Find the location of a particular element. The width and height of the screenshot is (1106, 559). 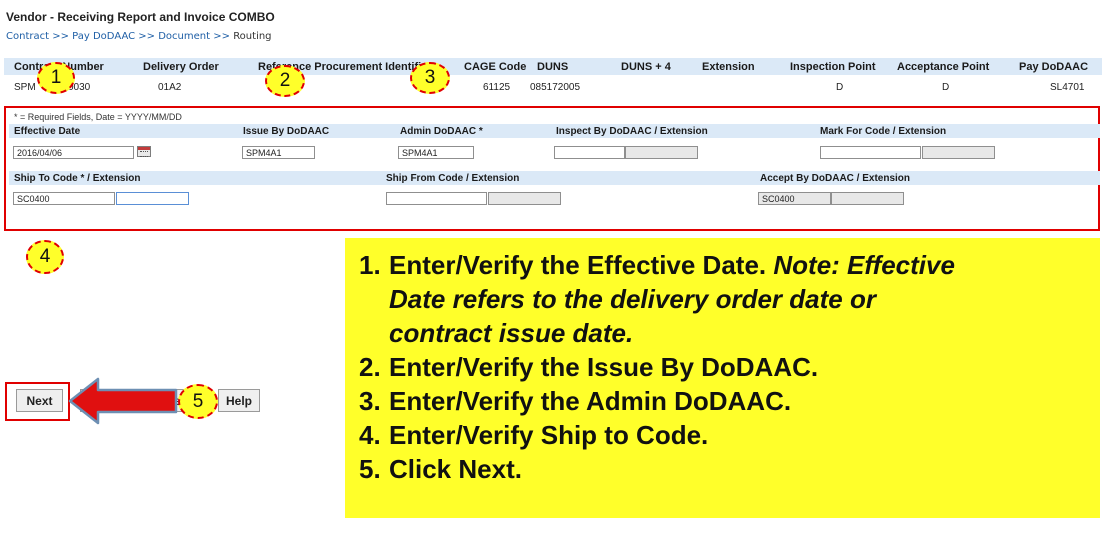

accept-by-dodaac-input is located at coordinates (794, 198).